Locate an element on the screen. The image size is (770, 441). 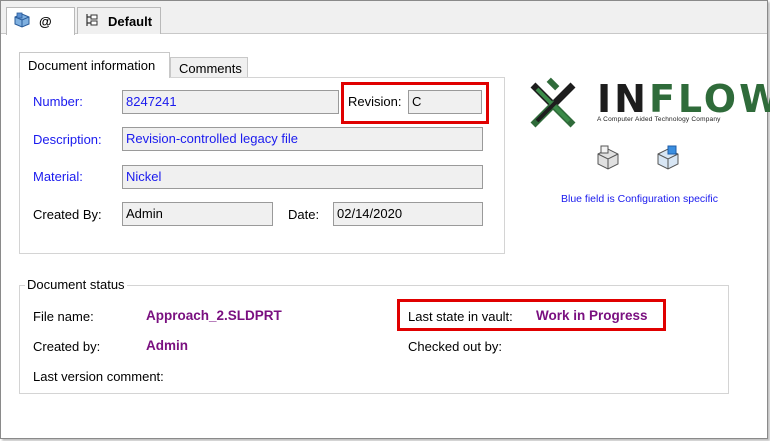
tab-default-label: Default is located at coordinates (130, 21).